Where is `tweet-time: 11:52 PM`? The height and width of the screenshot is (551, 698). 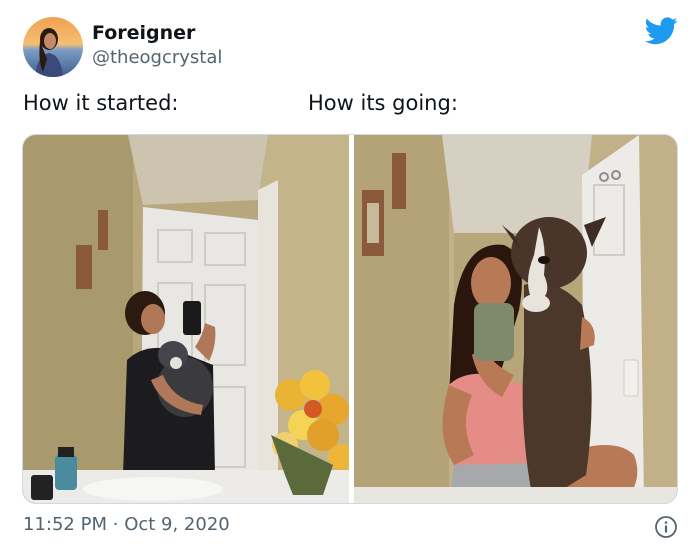 tweet-time: 11:52 PM is located at coordinates (65, 524).